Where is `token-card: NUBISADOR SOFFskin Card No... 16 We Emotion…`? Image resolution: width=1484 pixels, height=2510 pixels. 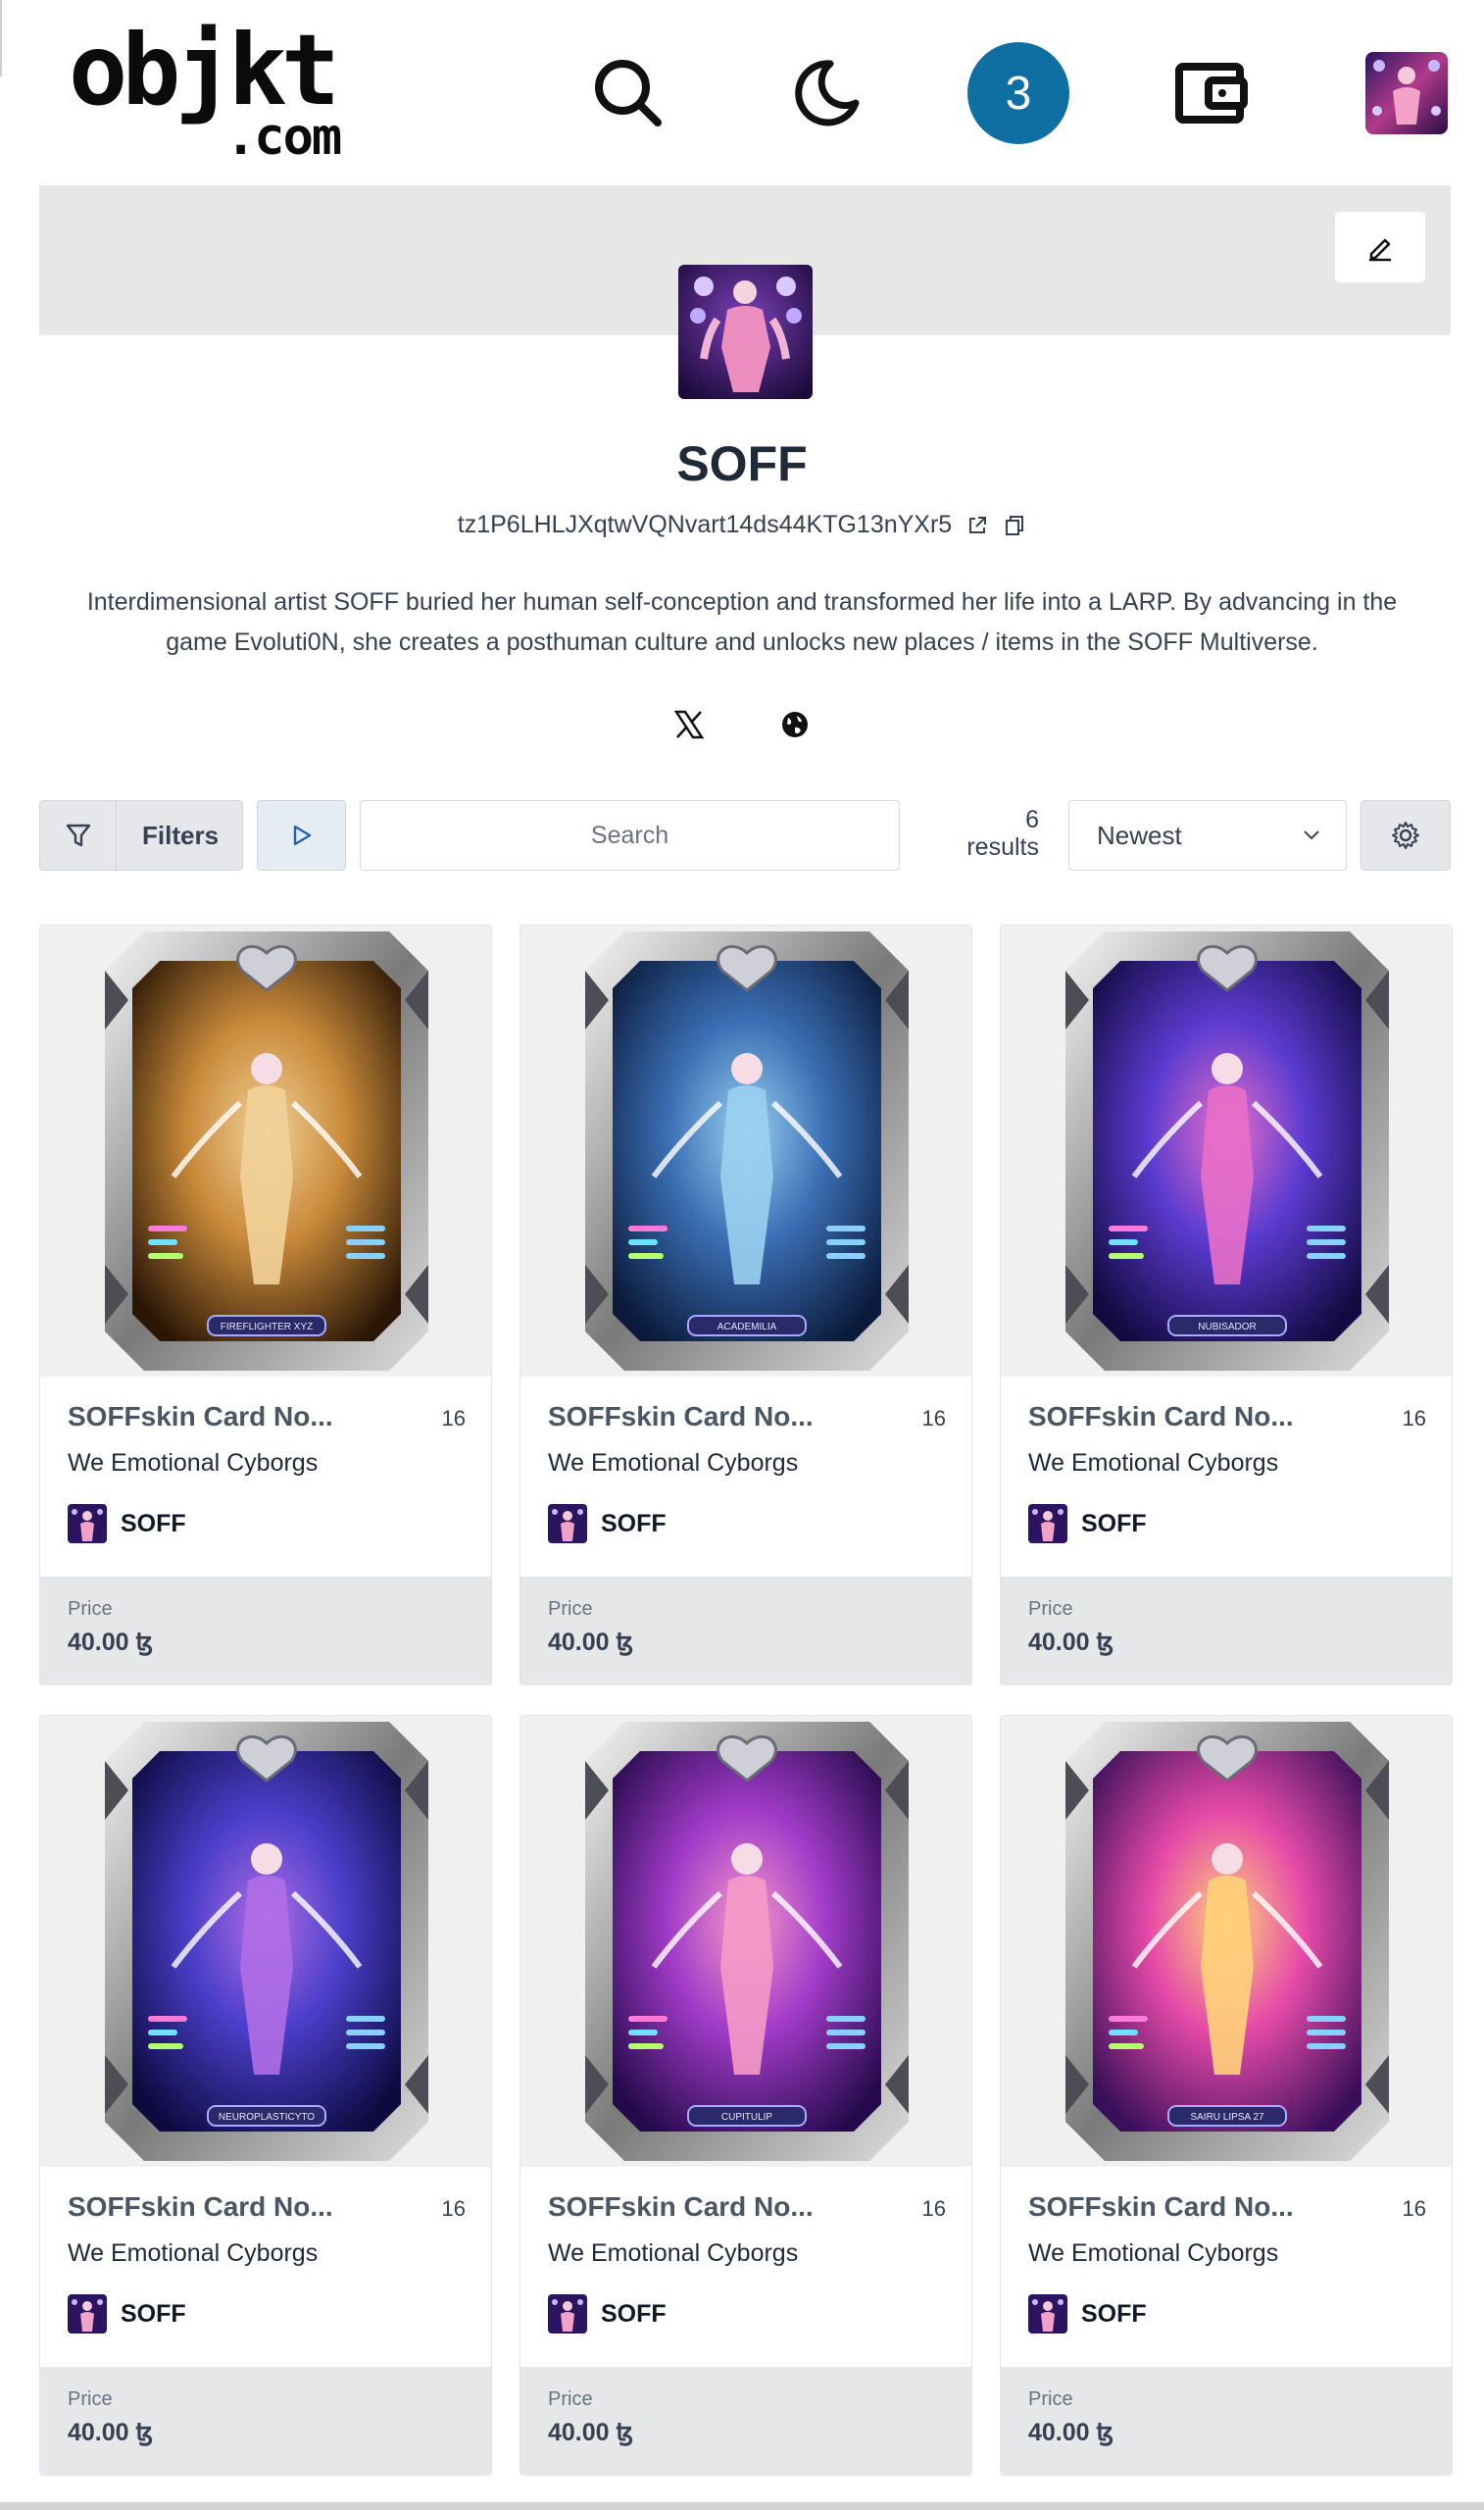 token-card: NUBISADOR SOFFskin Card No... 16 We Emotion… is located at coordinates (1226, 1305).